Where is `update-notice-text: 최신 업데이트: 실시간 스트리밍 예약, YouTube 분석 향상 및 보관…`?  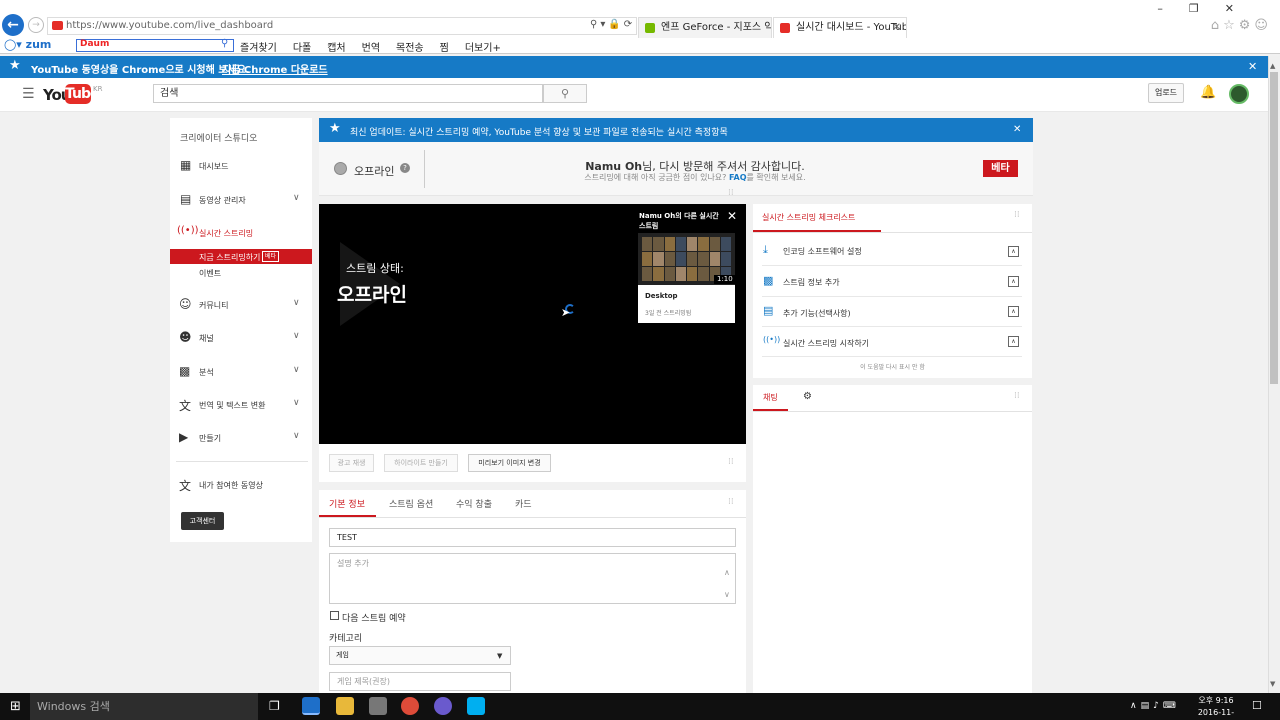 update-notice-text: 최신 업데이트: 실시간 스트리밍 예약, YouTube 분석 향상 및 보관… is located at coordinates (539, 131).